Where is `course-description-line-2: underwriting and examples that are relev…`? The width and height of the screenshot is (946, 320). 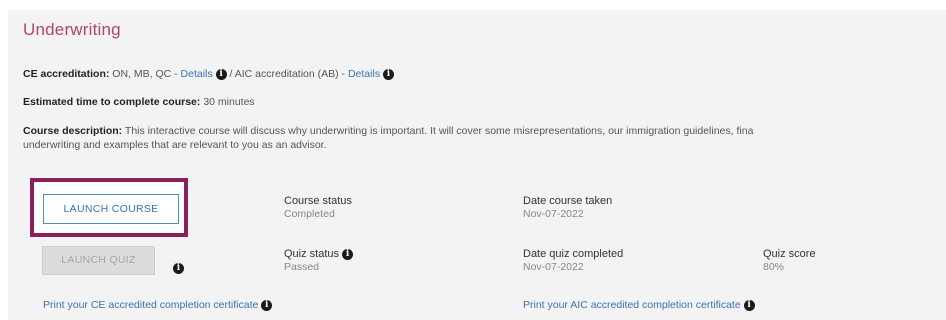 course-description-line-2: underwriting and examples that are relev… is located at coordinates (175, 145).